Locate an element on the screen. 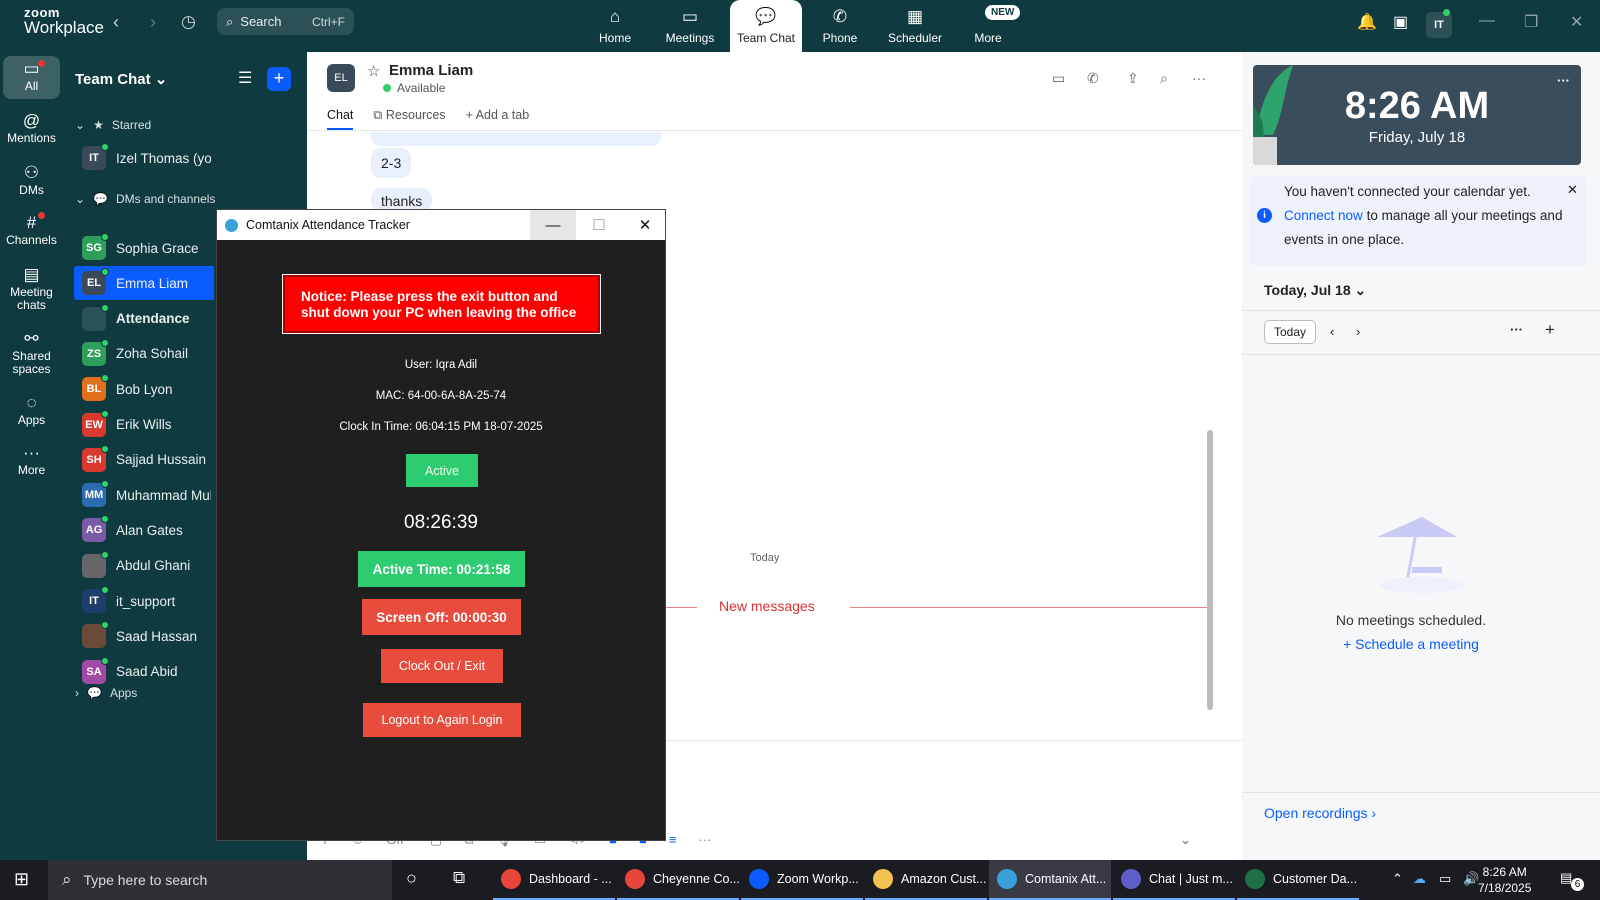  onedrive-icon: ☁ is located at coordinates (1419, 879).